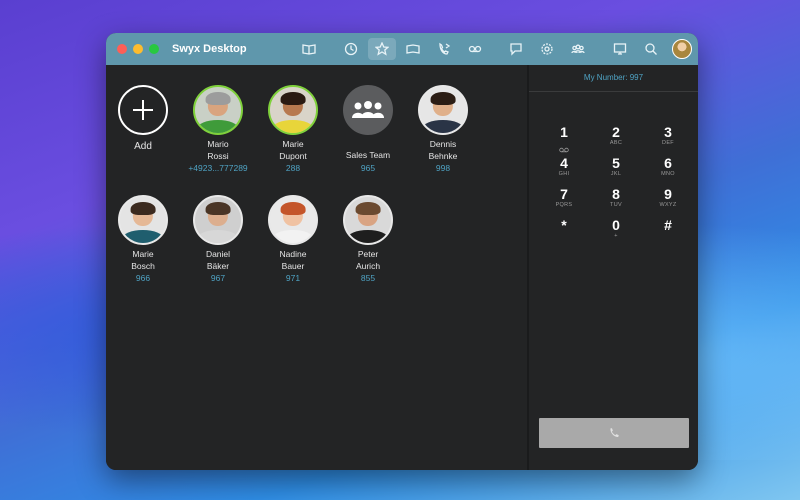 Image resolution: width=800 pixels, height=500 pixels. I want to click on my-number: My Number: 997, so click(613, 77).